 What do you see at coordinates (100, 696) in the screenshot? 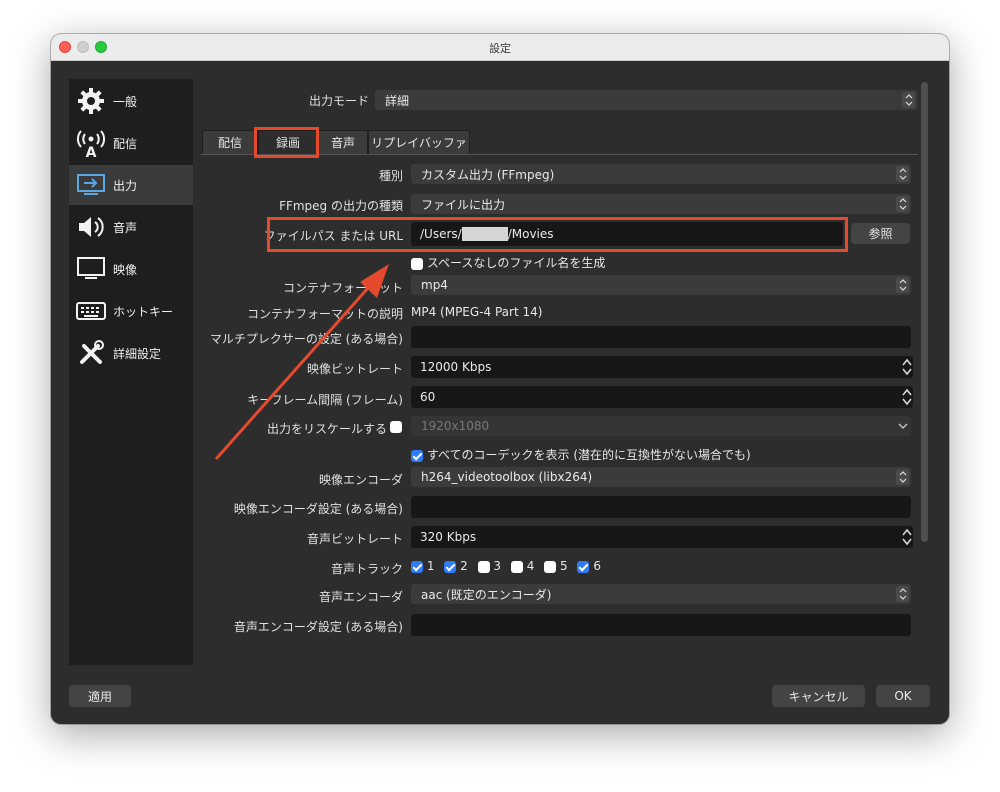
I see `apply-button: 適用` at bounding box center [100, 696].